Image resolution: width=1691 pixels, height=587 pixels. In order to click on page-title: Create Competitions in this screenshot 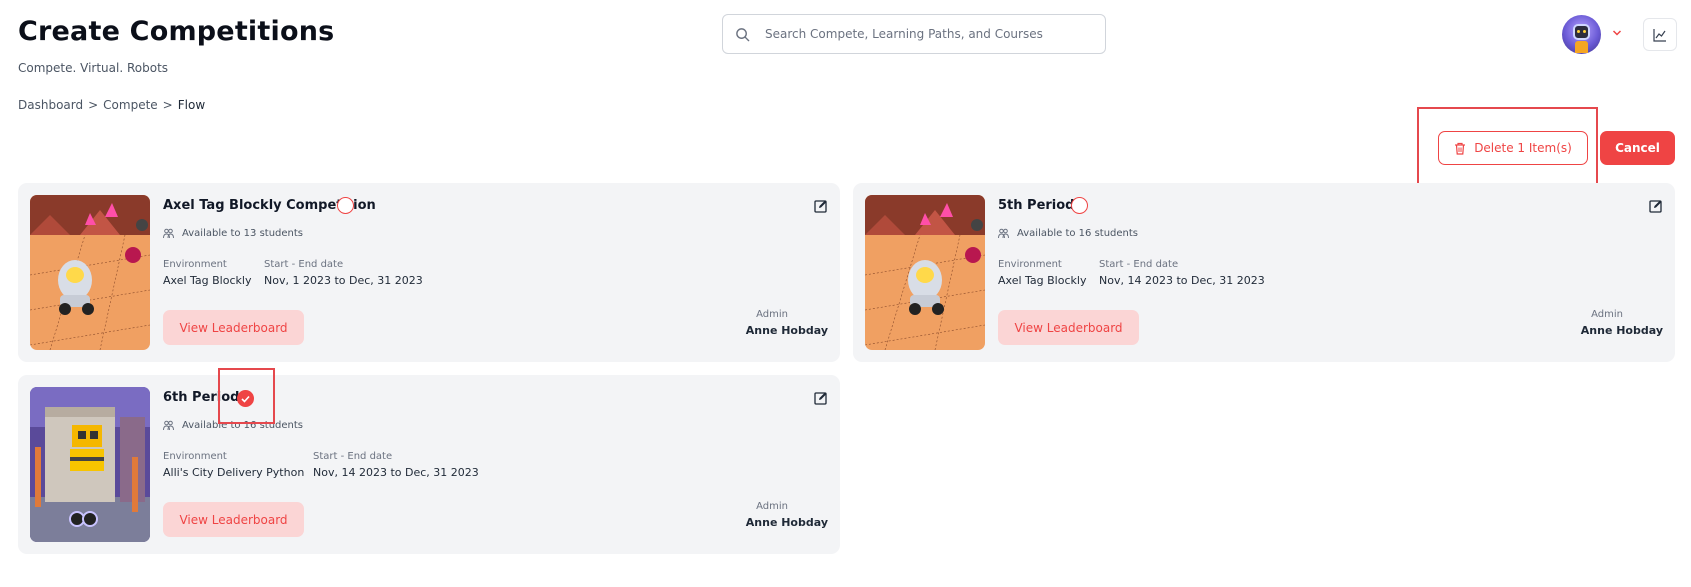, I will do `click(176, 31)`.